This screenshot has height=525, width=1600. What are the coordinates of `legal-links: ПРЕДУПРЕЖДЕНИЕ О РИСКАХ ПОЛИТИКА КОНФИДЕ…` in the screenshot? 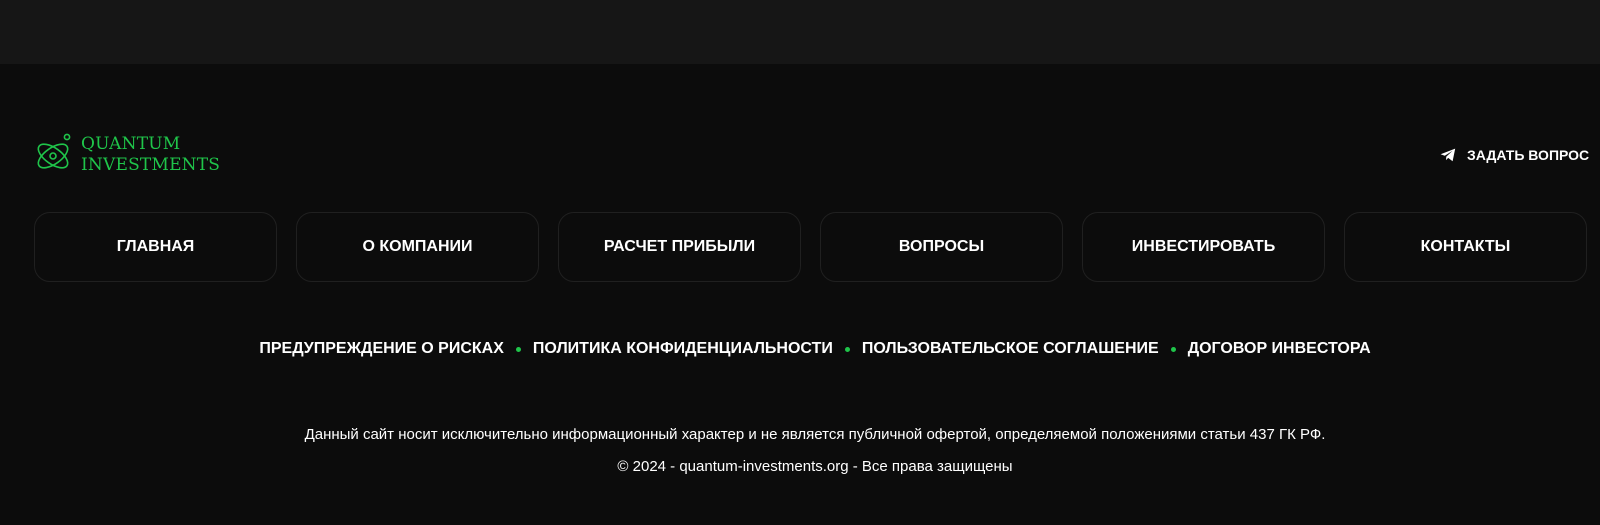 It's located at (800, 349).